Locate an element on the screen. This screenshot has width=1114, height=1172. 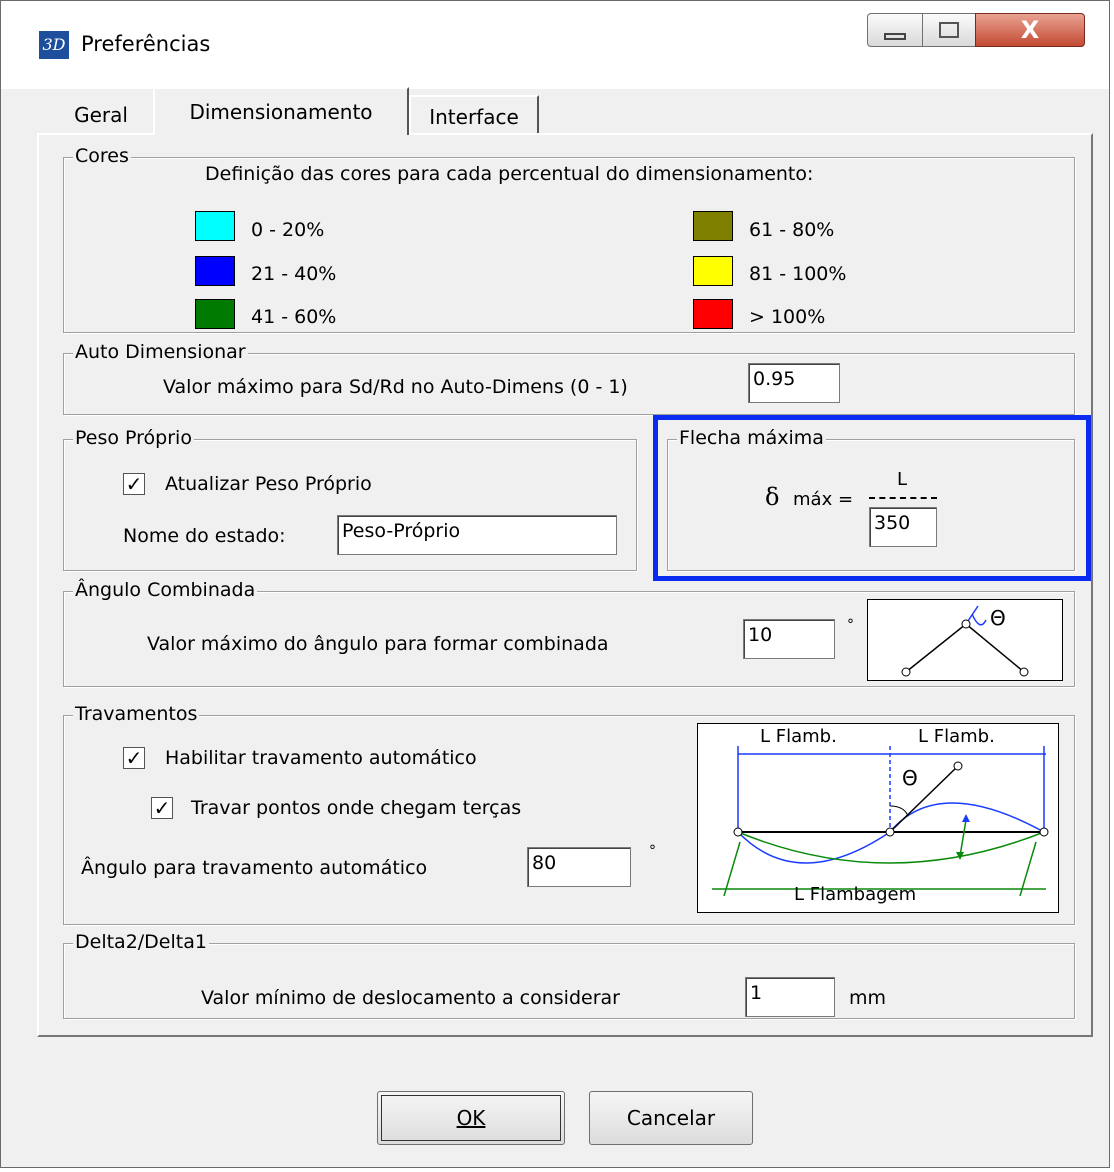
group-angulo-combinada-legend: Ângulo Combinada is located at coordinates (165, 590).